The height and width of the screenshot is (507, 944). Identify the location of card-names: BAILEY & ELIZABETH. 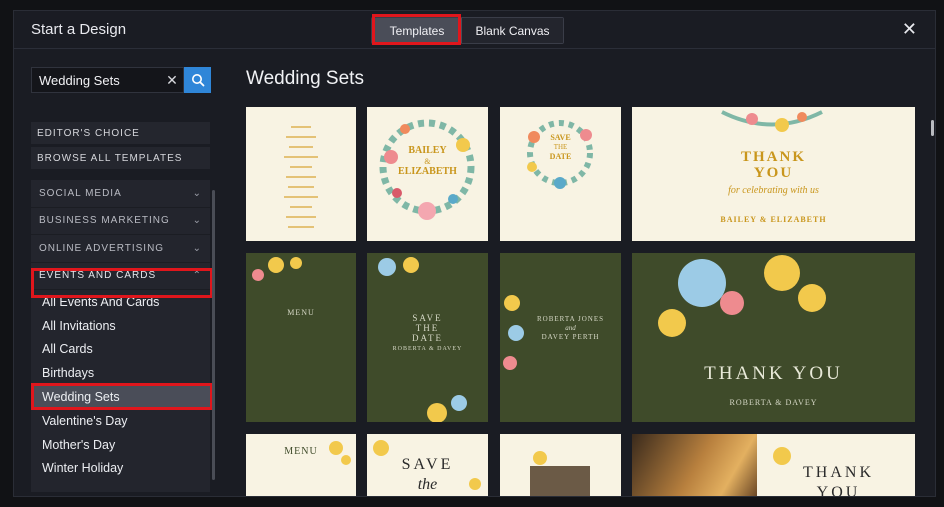
(773, 219).